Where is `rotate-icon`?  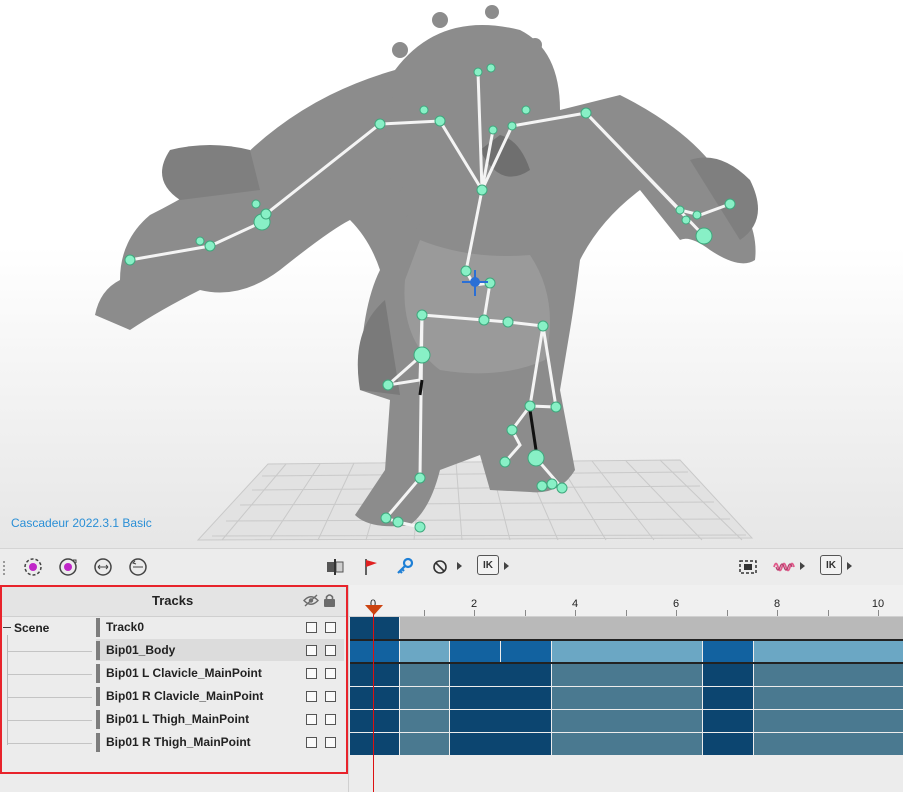 rotate-icon is located at coordinates (138, 567).